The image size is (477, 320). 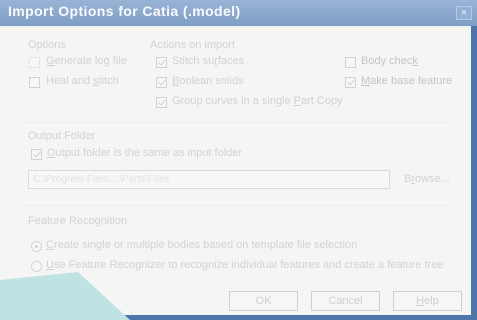 I want to click on window-title: Import Options for Catia (.model), so click(x=124, y=11).